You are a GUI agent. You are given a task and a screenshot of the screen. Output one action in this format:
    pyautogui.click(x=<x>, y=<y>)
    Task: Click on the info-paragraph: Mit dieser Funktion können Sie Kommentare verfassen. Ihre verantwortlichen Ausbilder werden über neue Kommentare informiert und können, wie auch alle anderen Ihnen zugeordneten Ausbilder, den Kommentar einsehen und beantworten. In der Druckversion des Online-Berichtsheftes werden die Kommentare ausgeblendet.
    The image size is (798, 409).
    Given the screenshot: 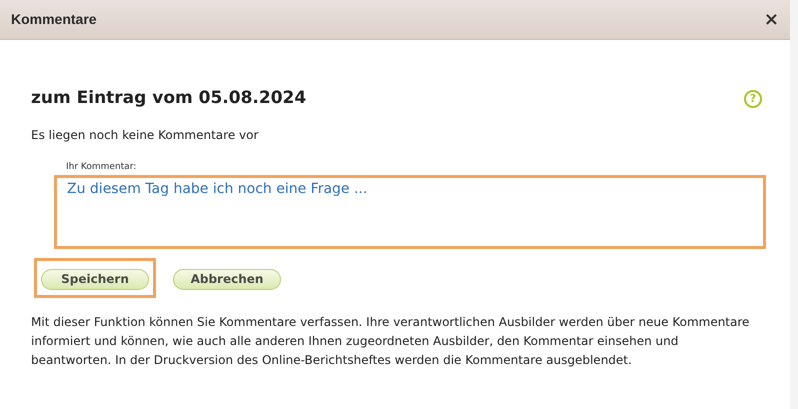 What is the action you would take?
    pyautogui.click(x=390, y=341)
    